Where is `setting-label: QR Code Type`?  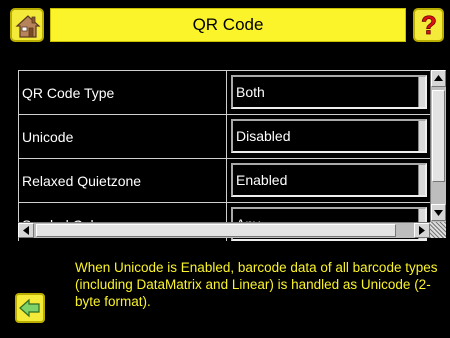
setting-label: QR Code Type is located at coordinates (123, 92).